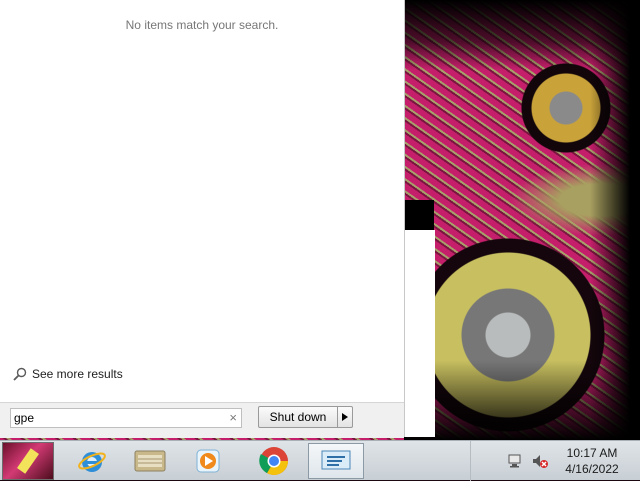 This screenshot has width=640, height=481. I want to click on remote-desktop-icon, so click(336, 460).